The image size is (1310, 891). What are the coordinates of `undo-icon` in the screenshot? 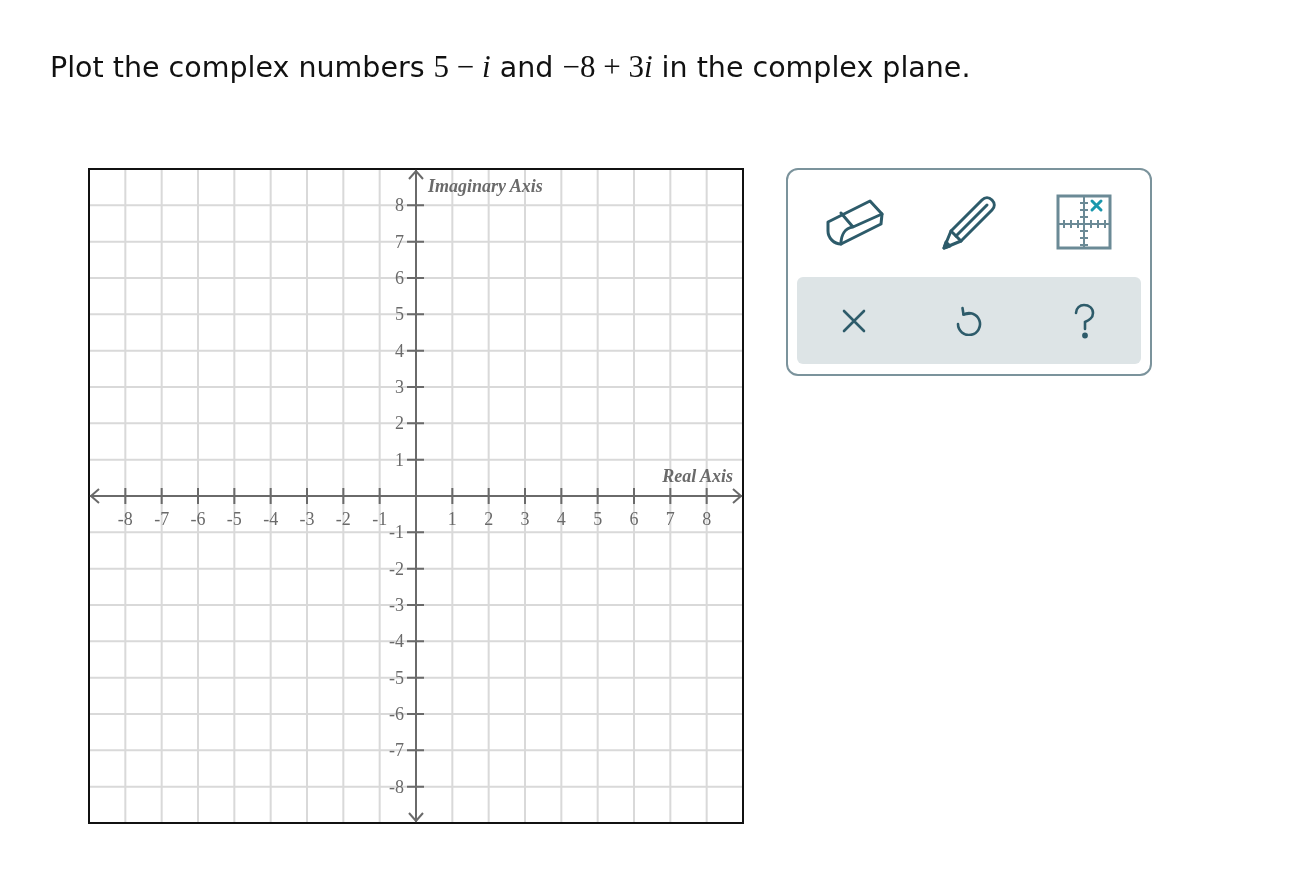 It's located at (969, 320).